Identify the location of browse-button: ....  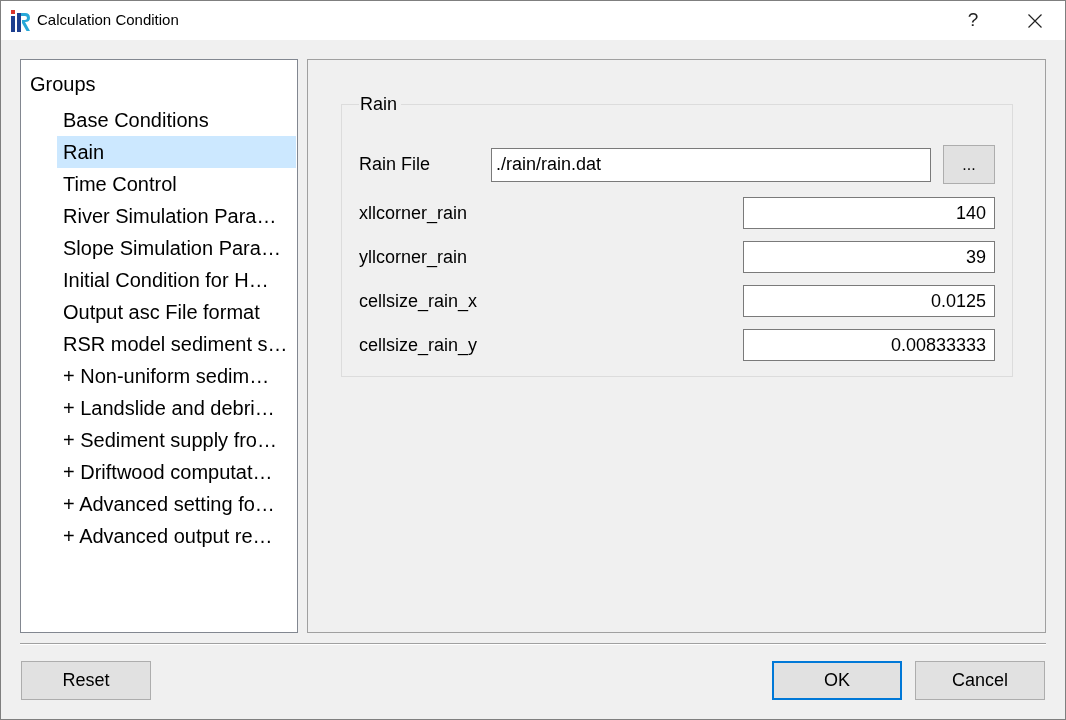
(969, 164).